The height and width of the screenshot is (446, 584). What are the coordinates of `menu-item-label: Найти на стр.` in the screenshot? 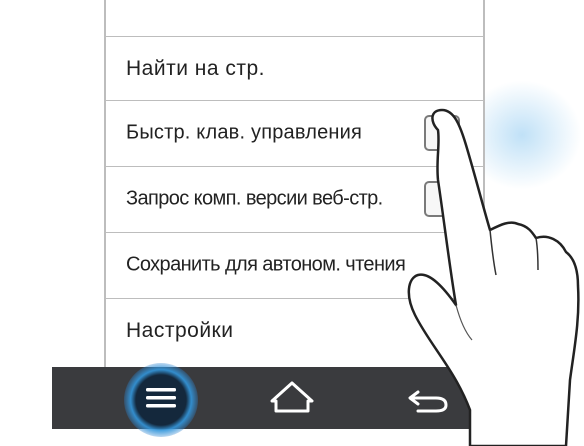 It's located at (196, 68).